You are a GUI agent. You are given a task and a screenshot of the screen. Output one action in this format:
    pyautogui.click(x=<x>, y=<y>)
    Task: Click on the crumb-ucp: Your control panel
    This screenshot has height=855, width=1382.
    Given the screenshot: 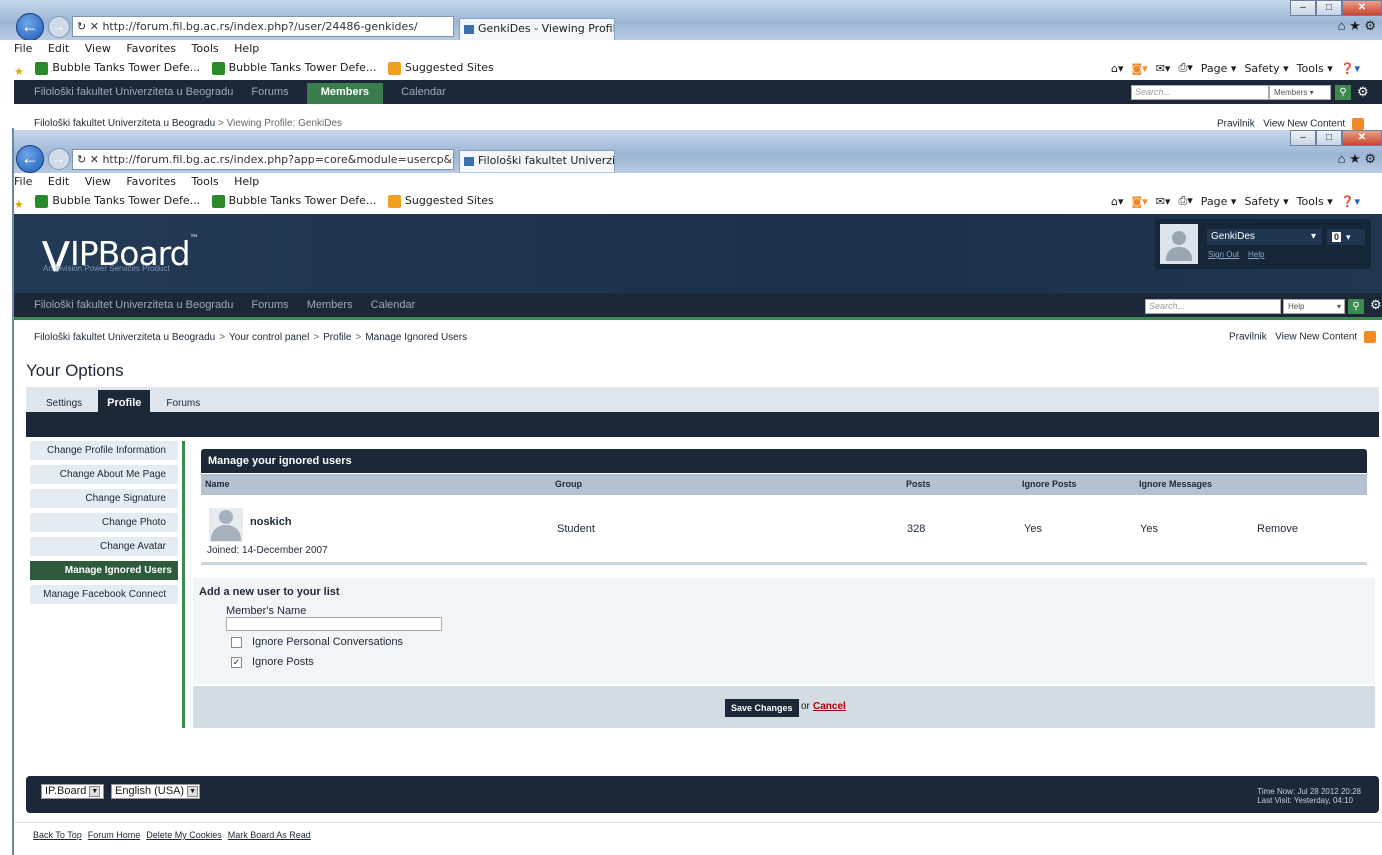 What is the action you would take?
    pyautogui.click(x=269, y=337)
    